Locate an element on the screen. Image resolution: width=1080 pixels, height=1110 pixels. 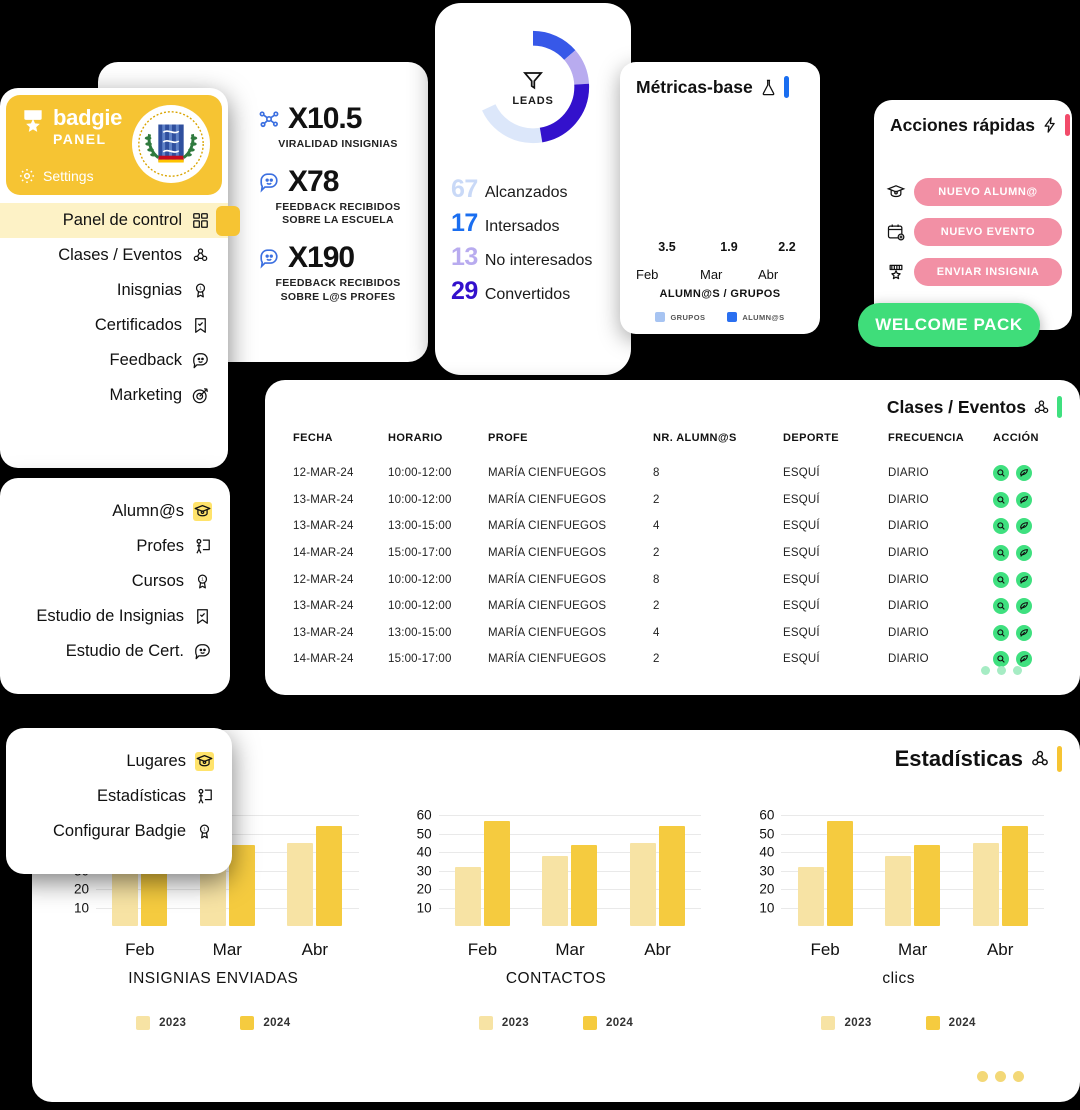
th-frecuencia: FRECUENCIA is located at coordinates (926, 438).